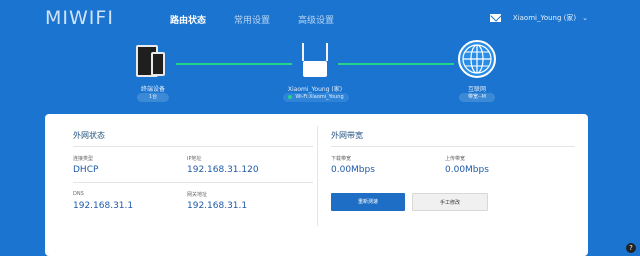 The height and width of the screenshot is (256, 640). Describe the element at coordinates (290, 96) in the screenshot. I see `status-dot-icon` at that location.